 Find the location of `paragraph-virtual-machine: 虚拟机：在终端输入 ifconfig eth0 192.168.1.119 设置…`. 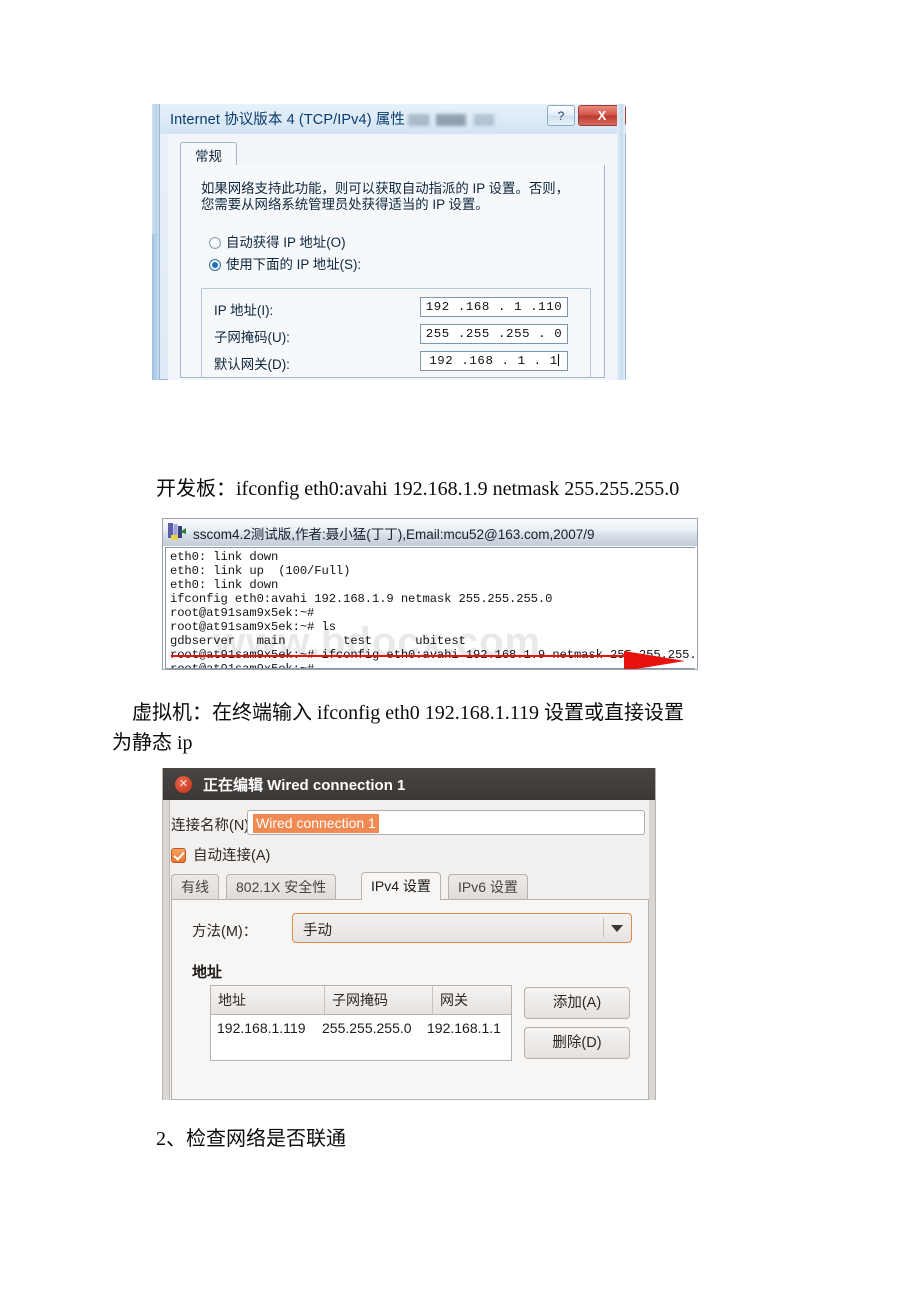

paragraph-virtual-machine: 虚拟机：在终端输入 ifconfig eth0 192.168.1.119 设置… is located at coordinates (398, 728).